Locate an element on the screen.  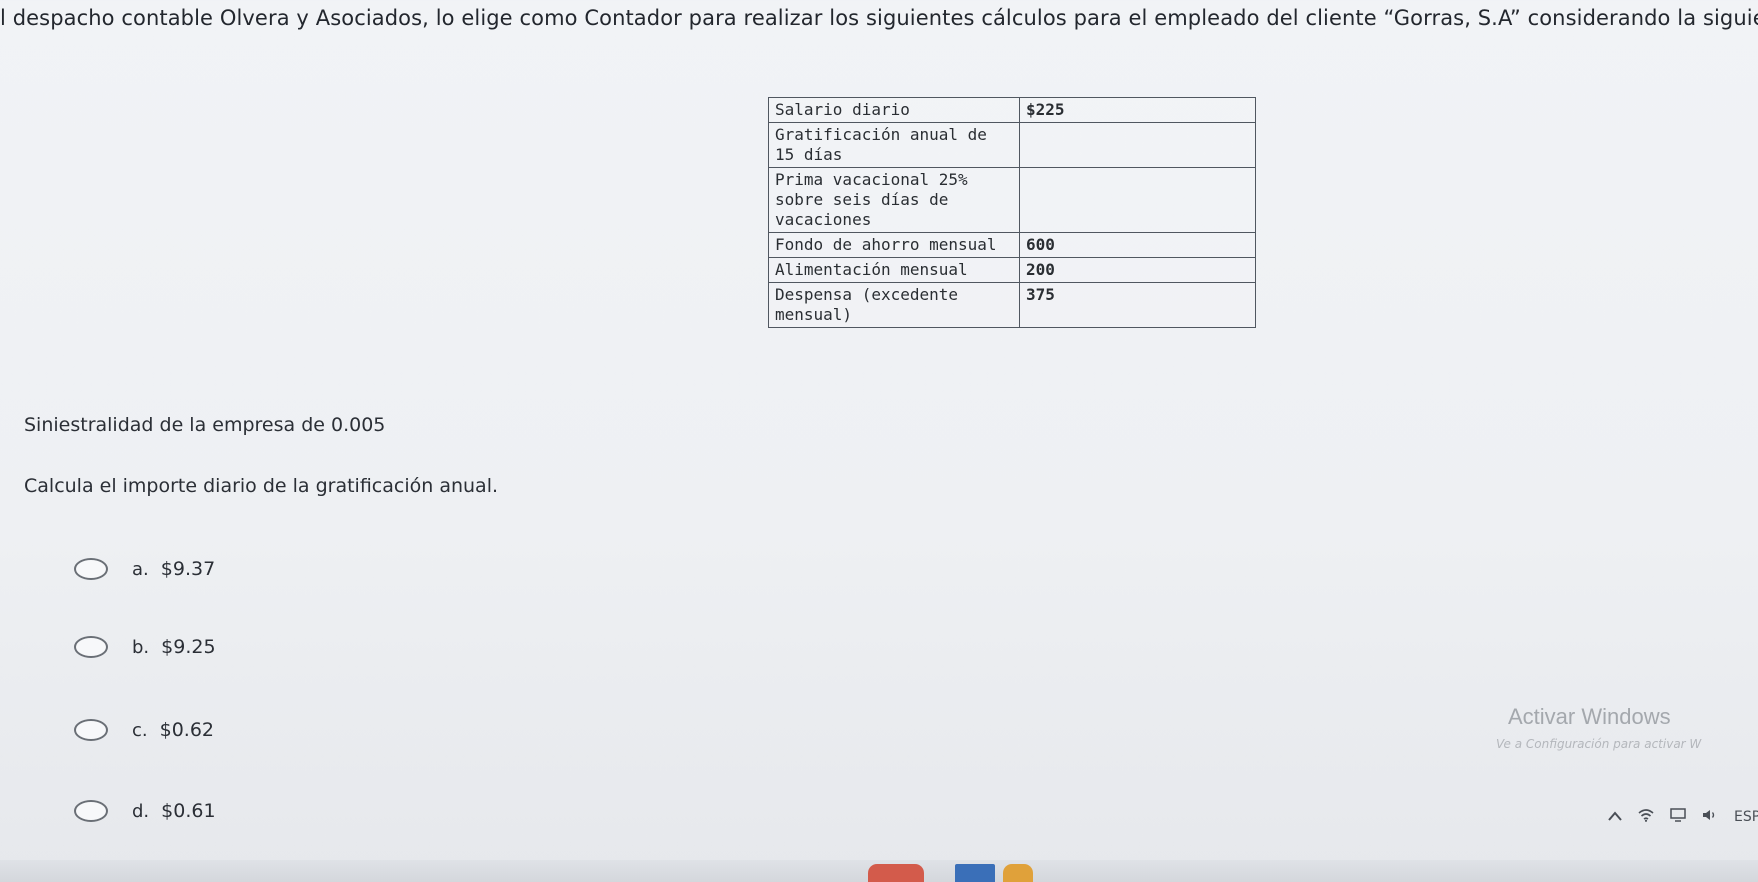
option-letter: d. is located at coordinates (141, 811).